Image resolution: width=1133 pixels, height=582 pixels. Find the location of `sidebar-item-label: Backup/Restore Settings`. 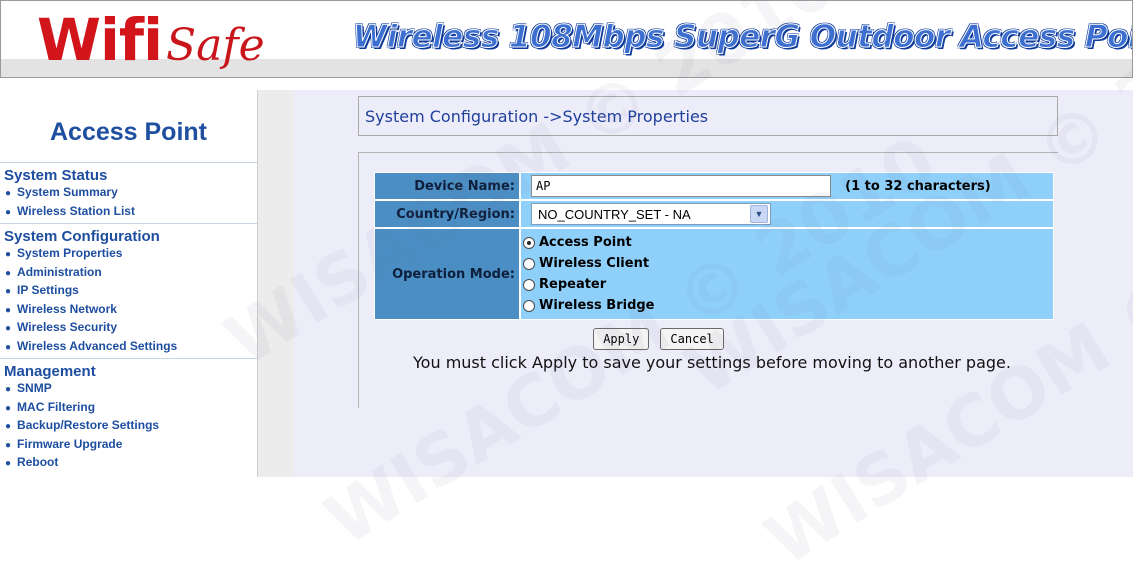

sidebar-item-label: Backup/Restore Settings is located at coordinates (88, 425).